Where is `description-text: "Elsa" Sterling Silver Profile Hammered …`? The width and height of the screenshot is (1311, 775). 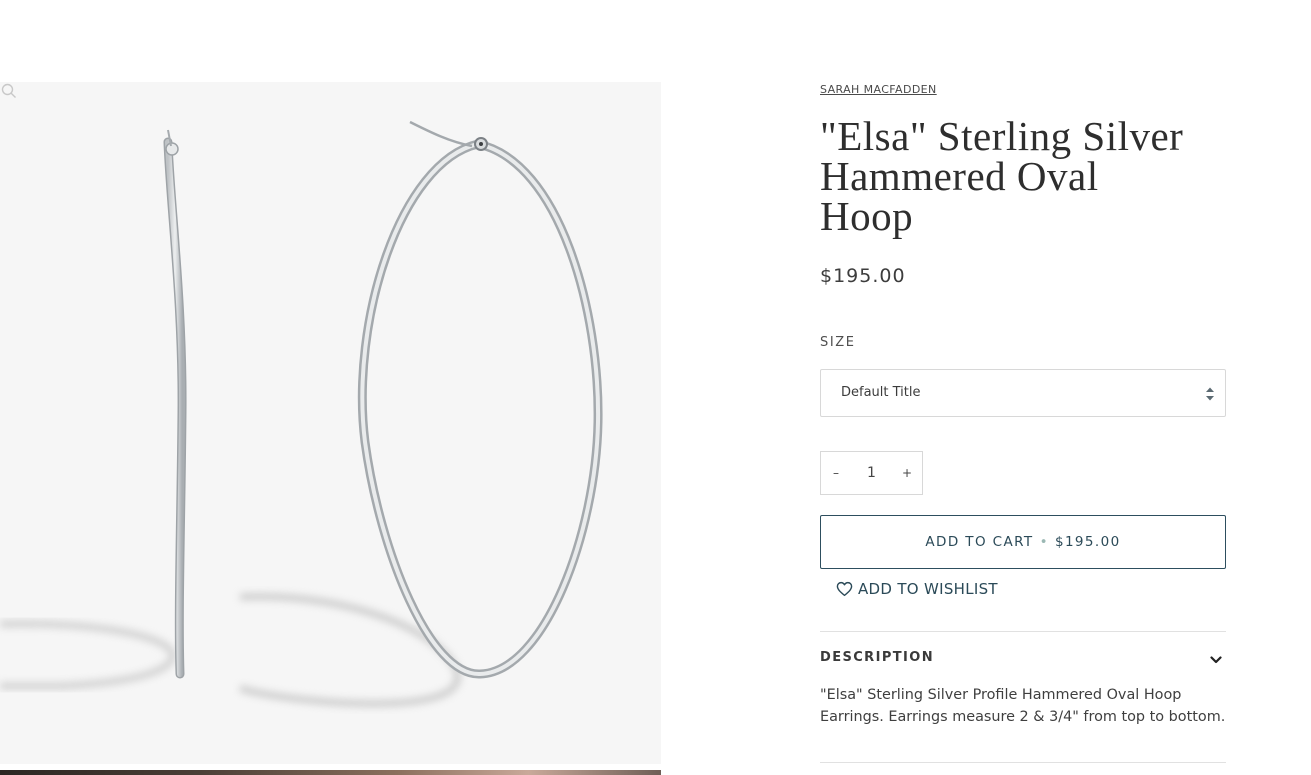 description-text: "Elsa" Sterling Silver Profile Hammered … is located at coordinates (1025, 706).